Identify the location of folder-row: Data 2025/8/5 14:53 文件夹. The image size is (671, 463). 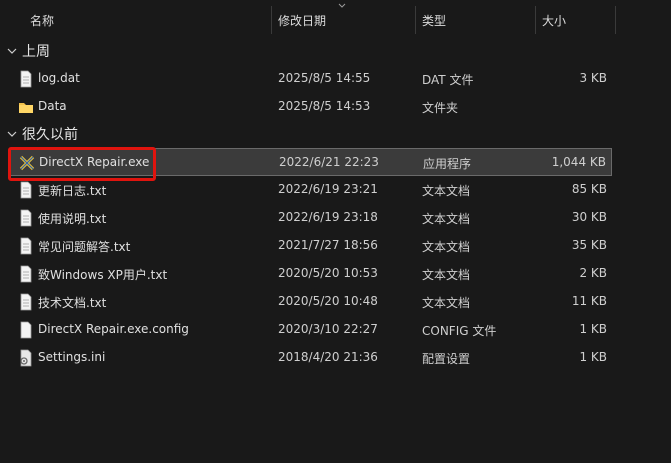
(311, 107).